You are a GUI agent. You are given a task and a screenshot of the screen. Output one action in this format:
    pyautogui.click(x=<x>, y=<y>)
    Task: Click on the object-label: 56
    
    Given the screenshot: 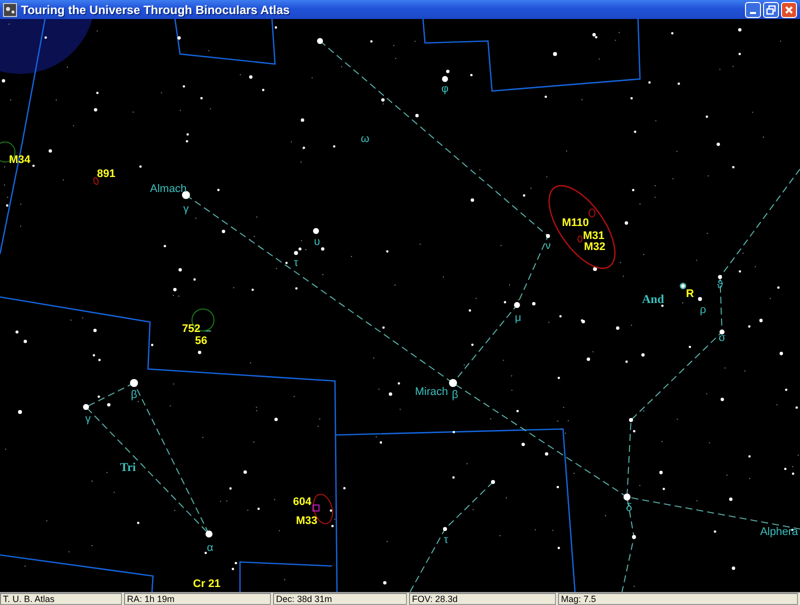 What is the action you would take?
    pyautogui.click(x=201, y=341)
    